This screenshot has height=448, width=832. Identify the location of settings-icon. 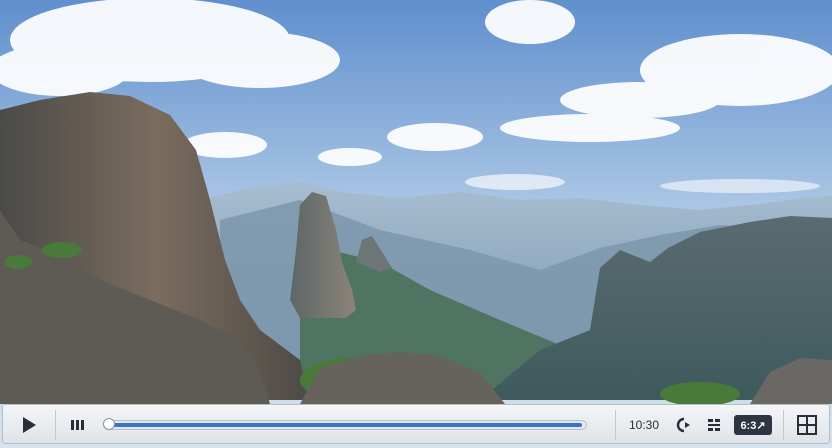
(714, 425).